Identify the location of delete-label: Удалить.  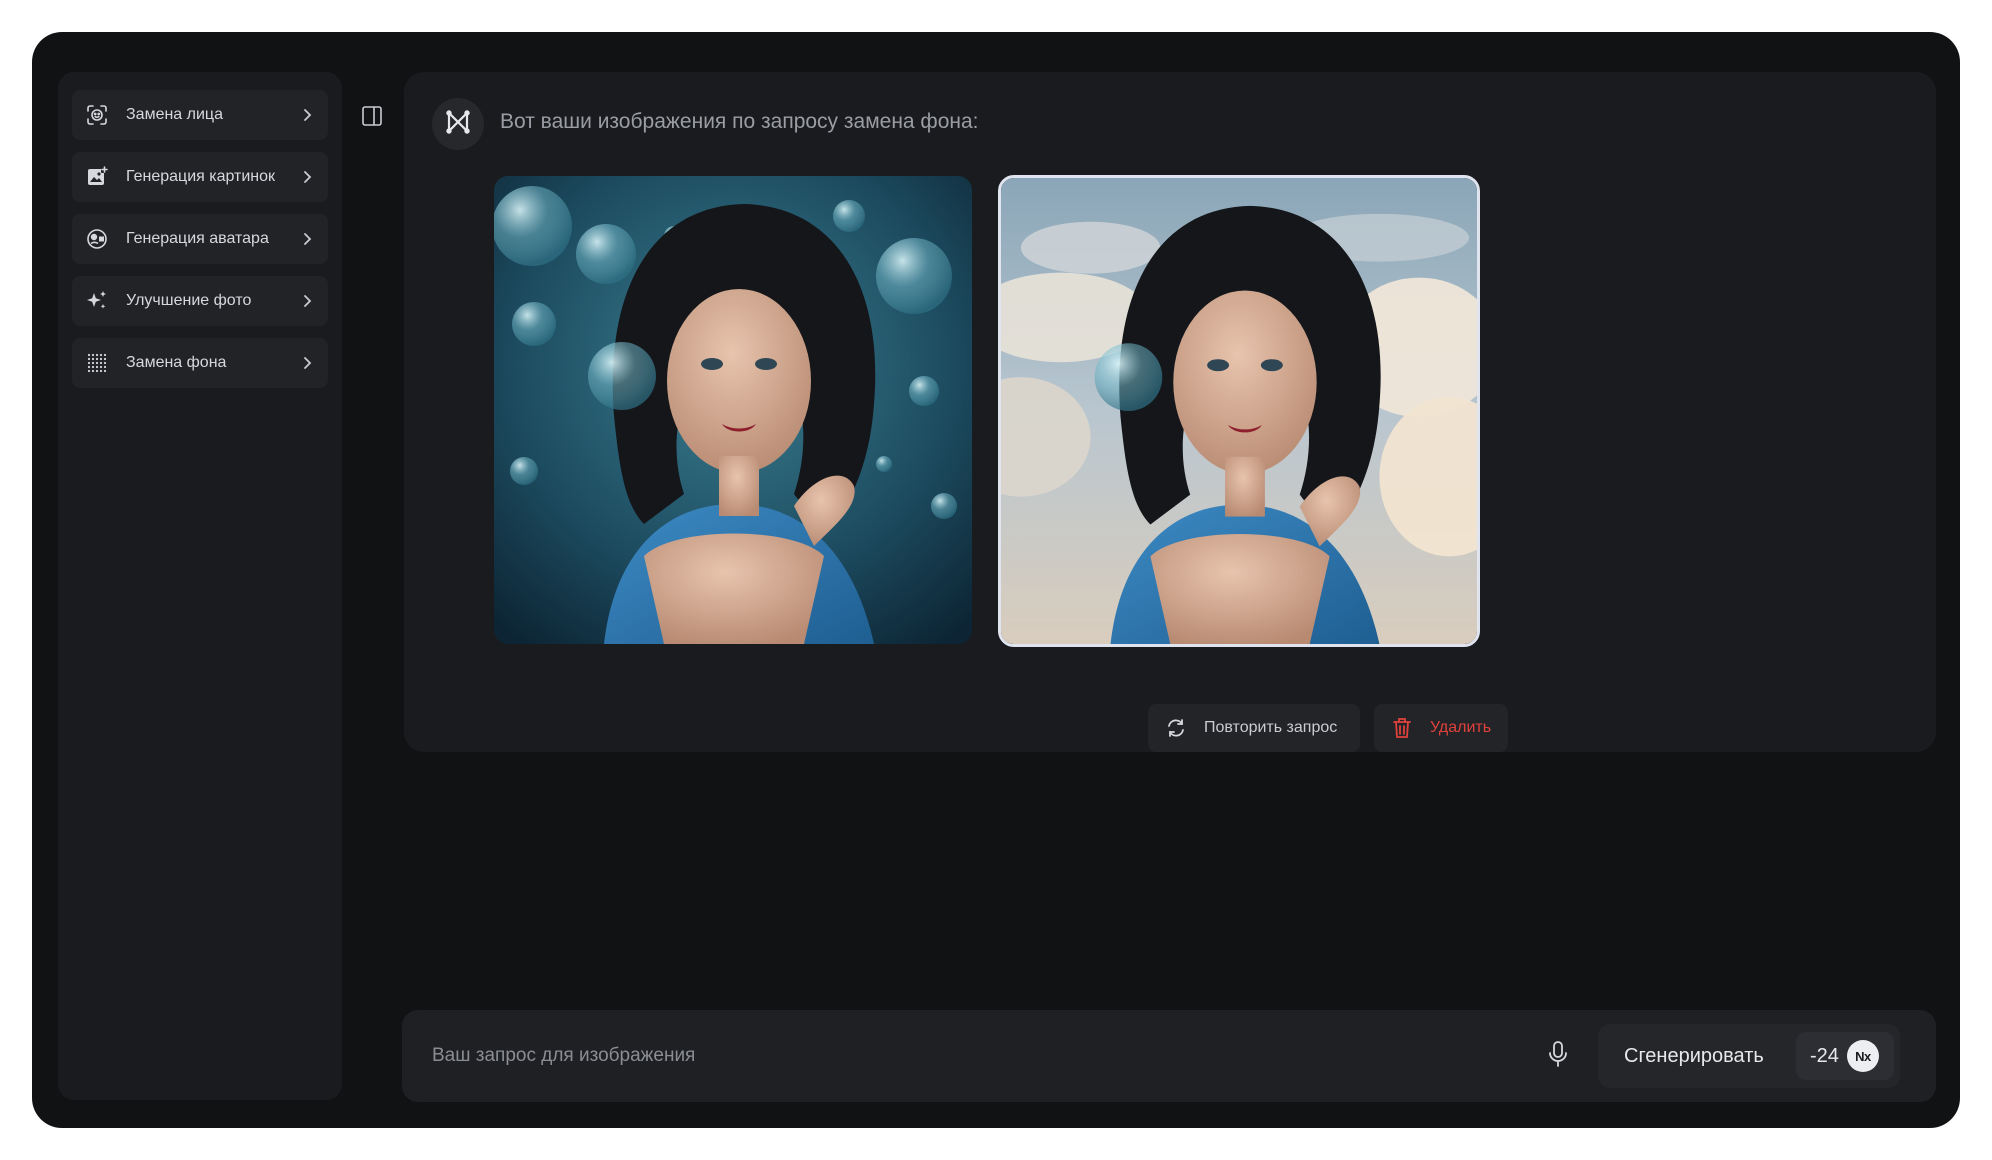
(1461, 727).